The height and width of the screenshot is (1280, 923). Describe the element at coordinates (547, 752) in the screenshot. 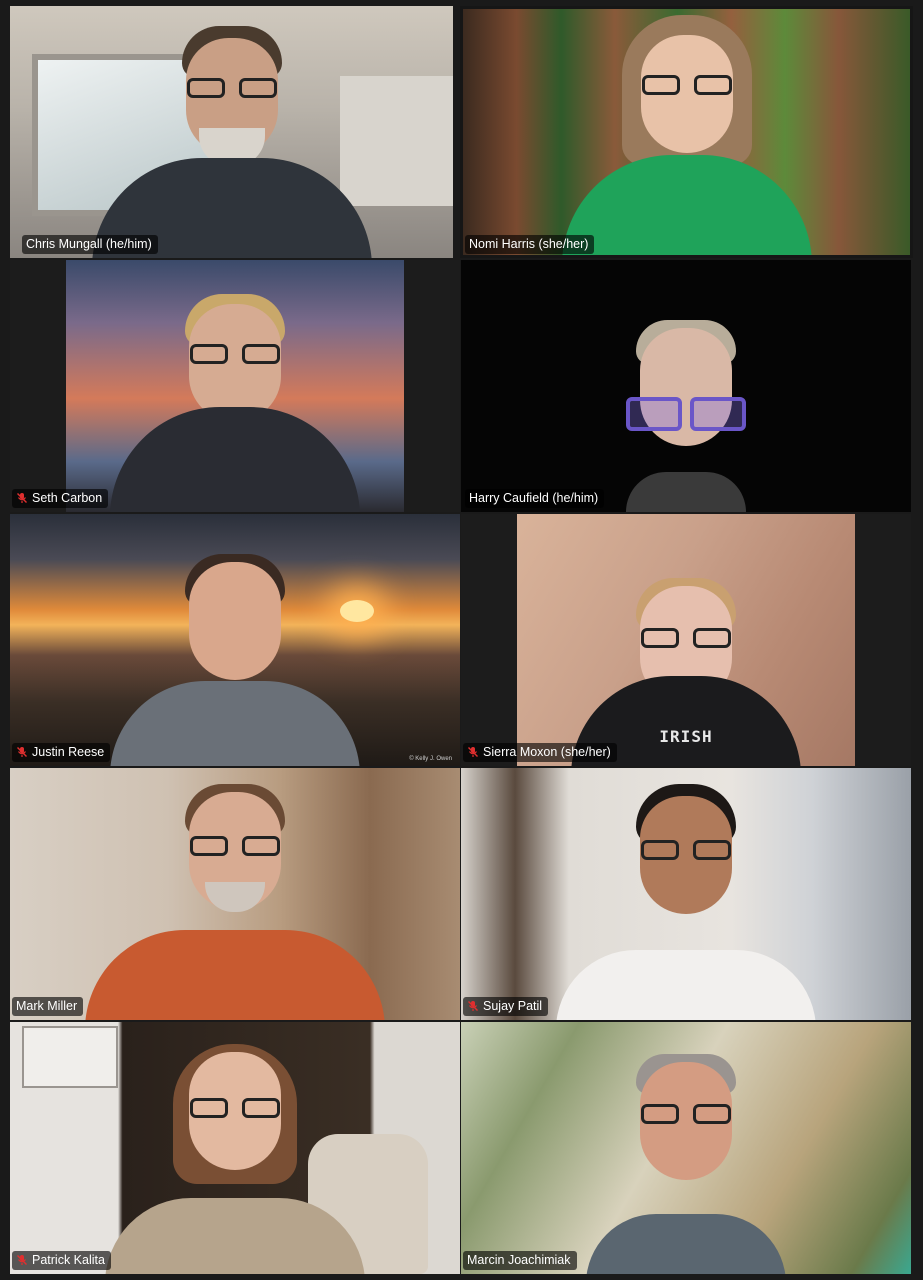

I see `participant-name: Sierra Moxon (she/her)` at that location.